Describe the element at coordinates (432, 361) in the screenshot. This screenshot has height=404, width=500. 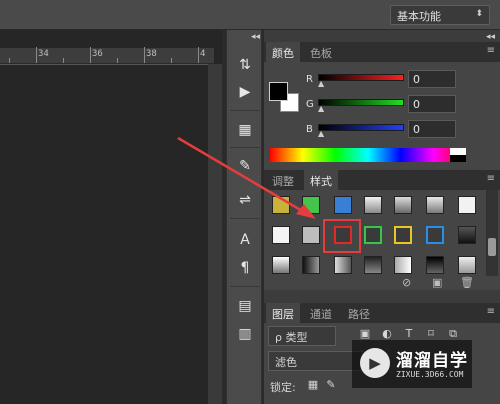
I see `watermark-text: 溜溜自学` at that location.